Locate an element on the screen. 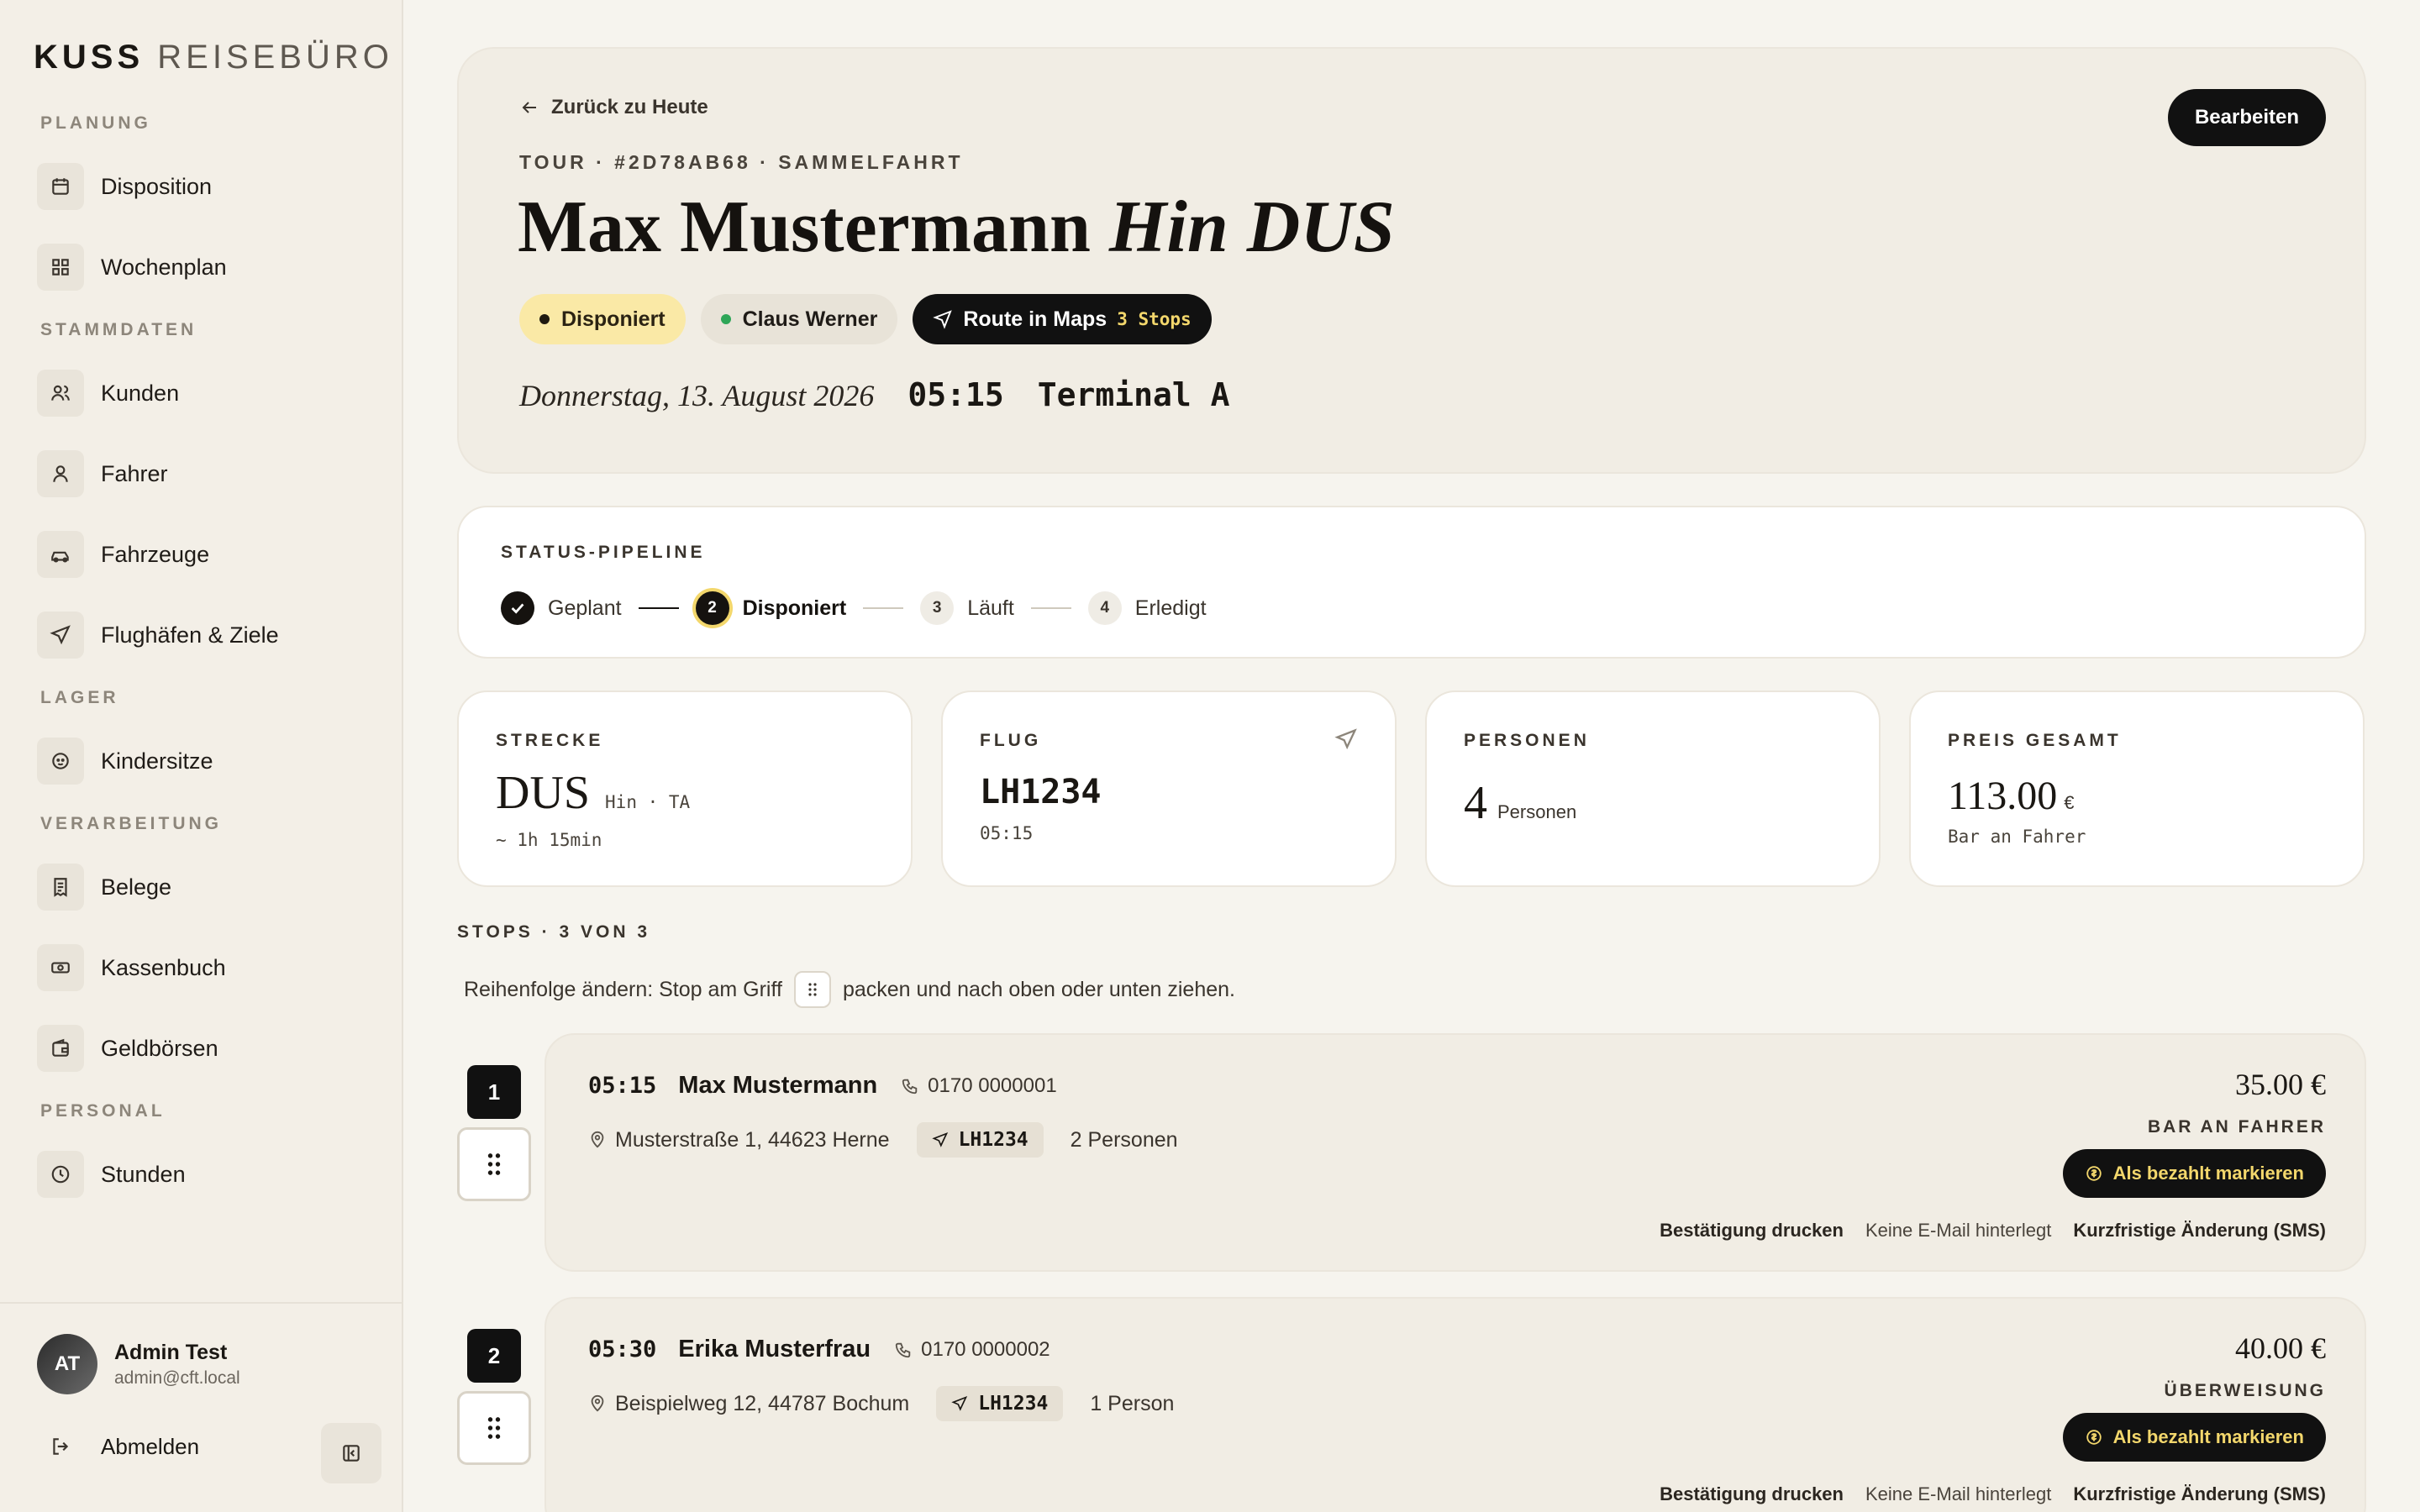 The height and width of the screenshot is (1512, 2420). stop-customer-name: Erika Musterfrau is located at coordinates (774, 1349).